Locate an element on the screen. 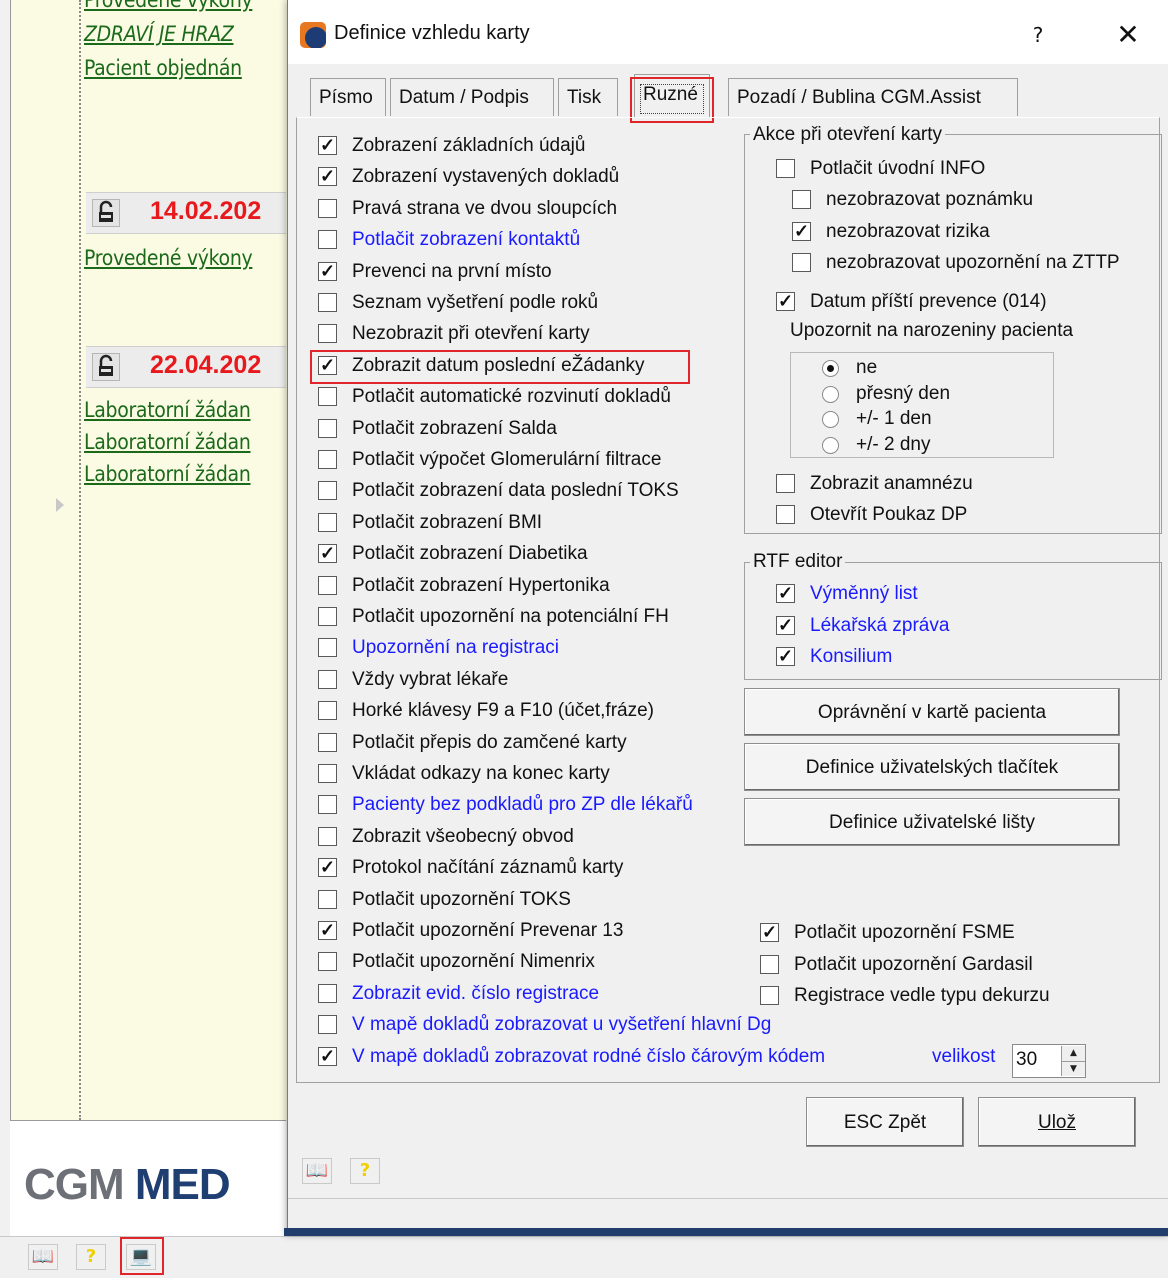  expand-arrow-icon is located at coordinates (60, 505).